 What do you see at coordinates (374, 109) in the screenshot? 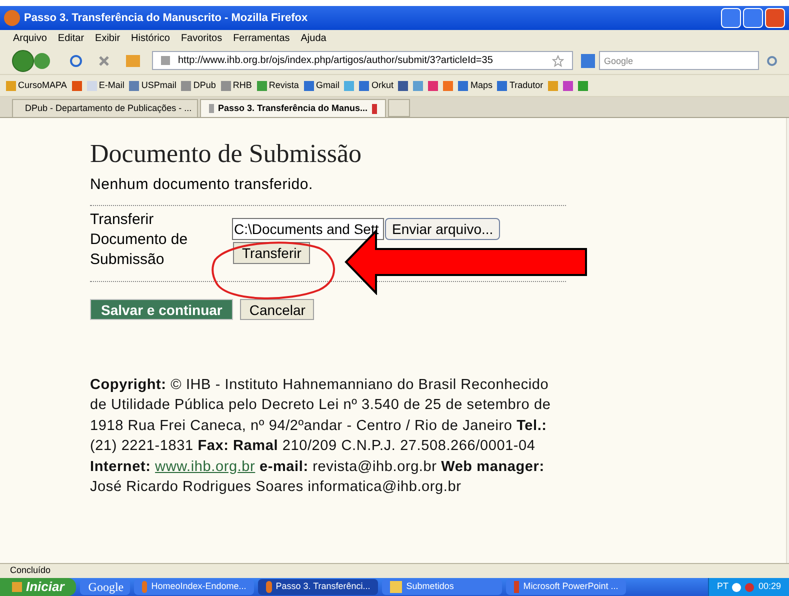
I see `close-tab-icon` at bounding box center [374, 109].